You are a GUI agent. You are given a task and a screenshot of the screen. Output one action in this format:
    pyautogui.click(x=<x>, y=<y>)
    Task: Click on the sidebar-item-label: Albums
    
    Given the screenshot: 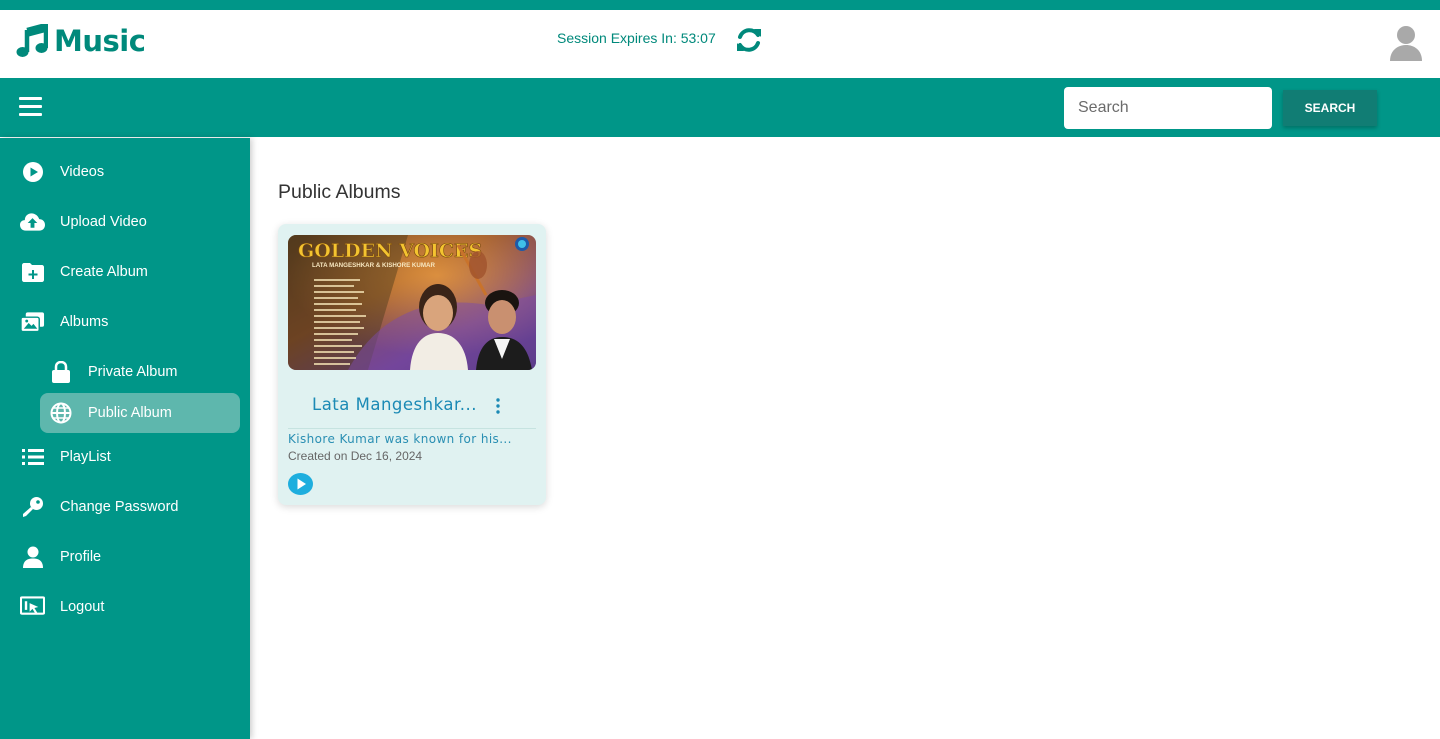 What is the action you would take?
    pyautogui.click(x=84, y=322)
    